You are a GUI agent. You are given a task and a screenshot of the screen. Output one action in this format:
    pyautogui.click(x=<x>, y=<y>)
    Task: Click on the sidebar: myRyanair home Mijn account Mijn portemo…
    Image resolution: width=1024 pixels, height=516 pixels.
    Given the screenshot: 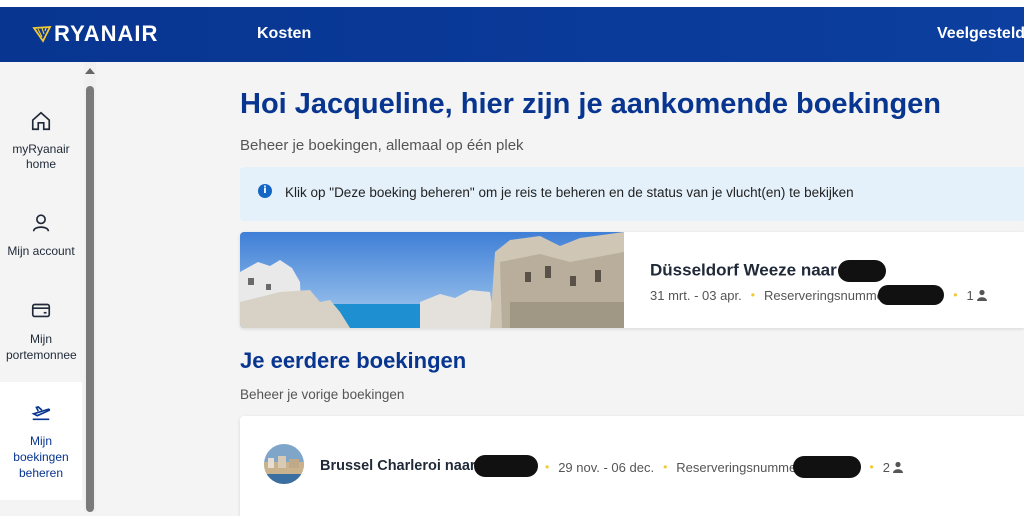 What is the action you would take?
    pyautogui.click(x=41, y=287)
    